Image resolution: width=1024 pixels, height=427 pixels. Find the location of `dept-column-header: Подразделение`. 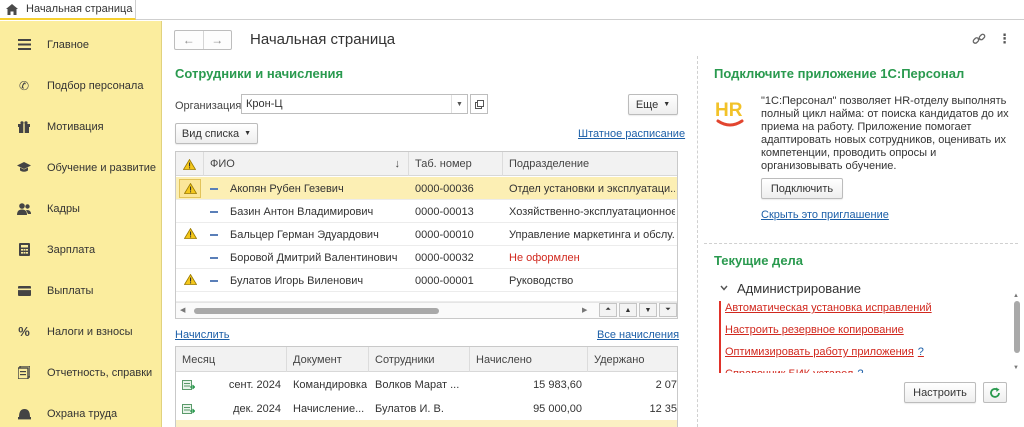

dept-column-header: Подразделение is located at coordinates (590, 164).